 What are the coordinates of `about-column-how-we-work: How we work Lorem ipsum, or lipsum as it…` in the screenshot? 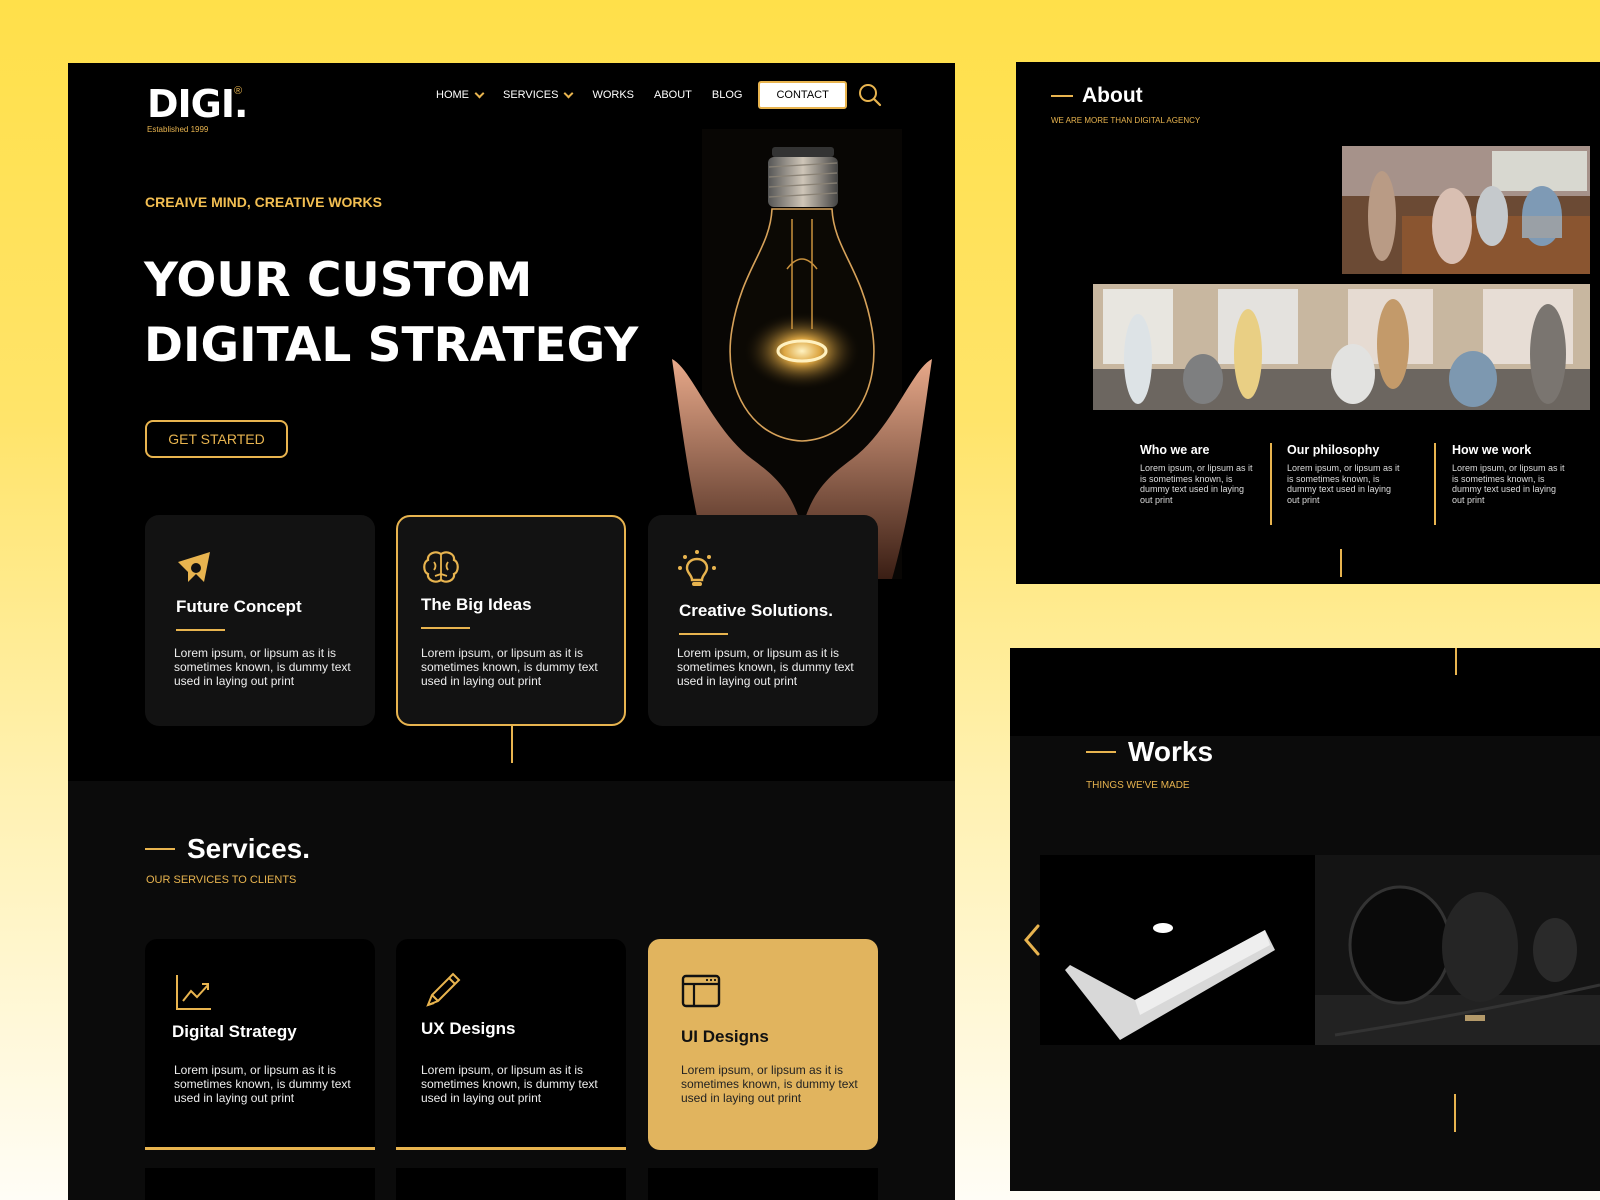 It's located at (1511, 474).